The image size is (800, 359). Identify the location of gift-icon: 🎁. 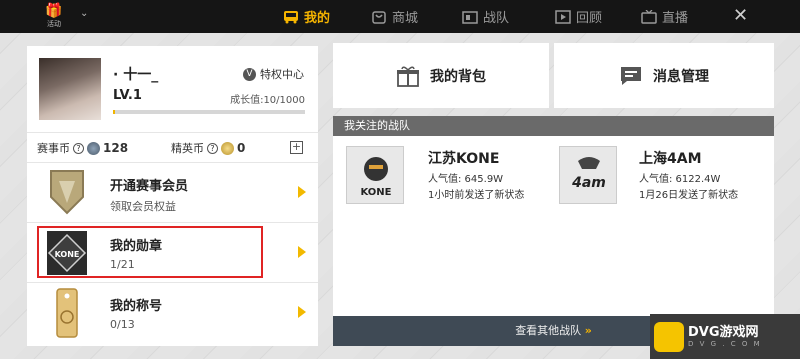
(54, 11).